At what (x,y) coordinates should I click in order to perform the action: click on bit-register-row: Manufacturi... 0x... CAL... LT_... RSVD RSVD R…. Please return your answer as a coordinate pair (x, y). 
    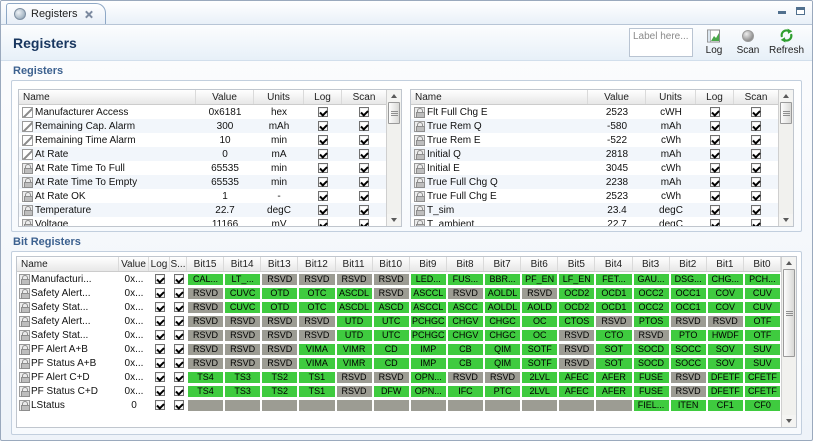
    Looking at the image, I should click on (399, 279).